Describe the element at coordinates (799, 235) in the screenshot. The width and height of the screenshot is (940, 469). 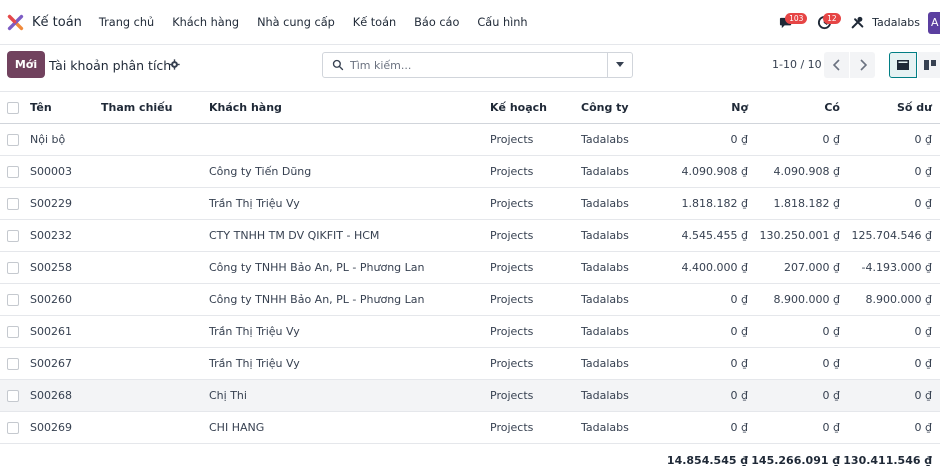
I see `cell-credit: 130.250.001 ₫` at that location.